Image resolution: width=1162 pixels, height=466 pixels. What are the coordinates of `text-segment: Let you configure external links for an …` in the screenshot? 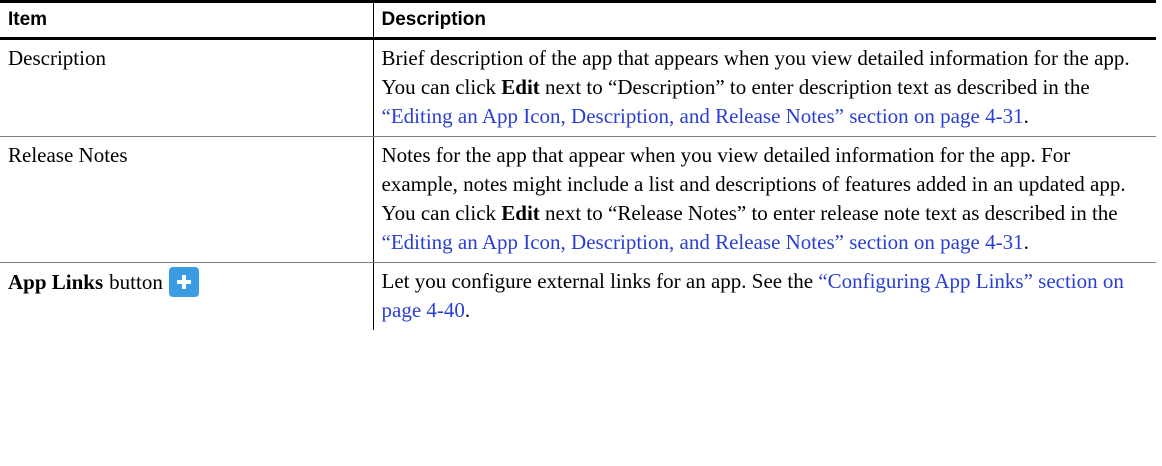 It's located at (600, 281).